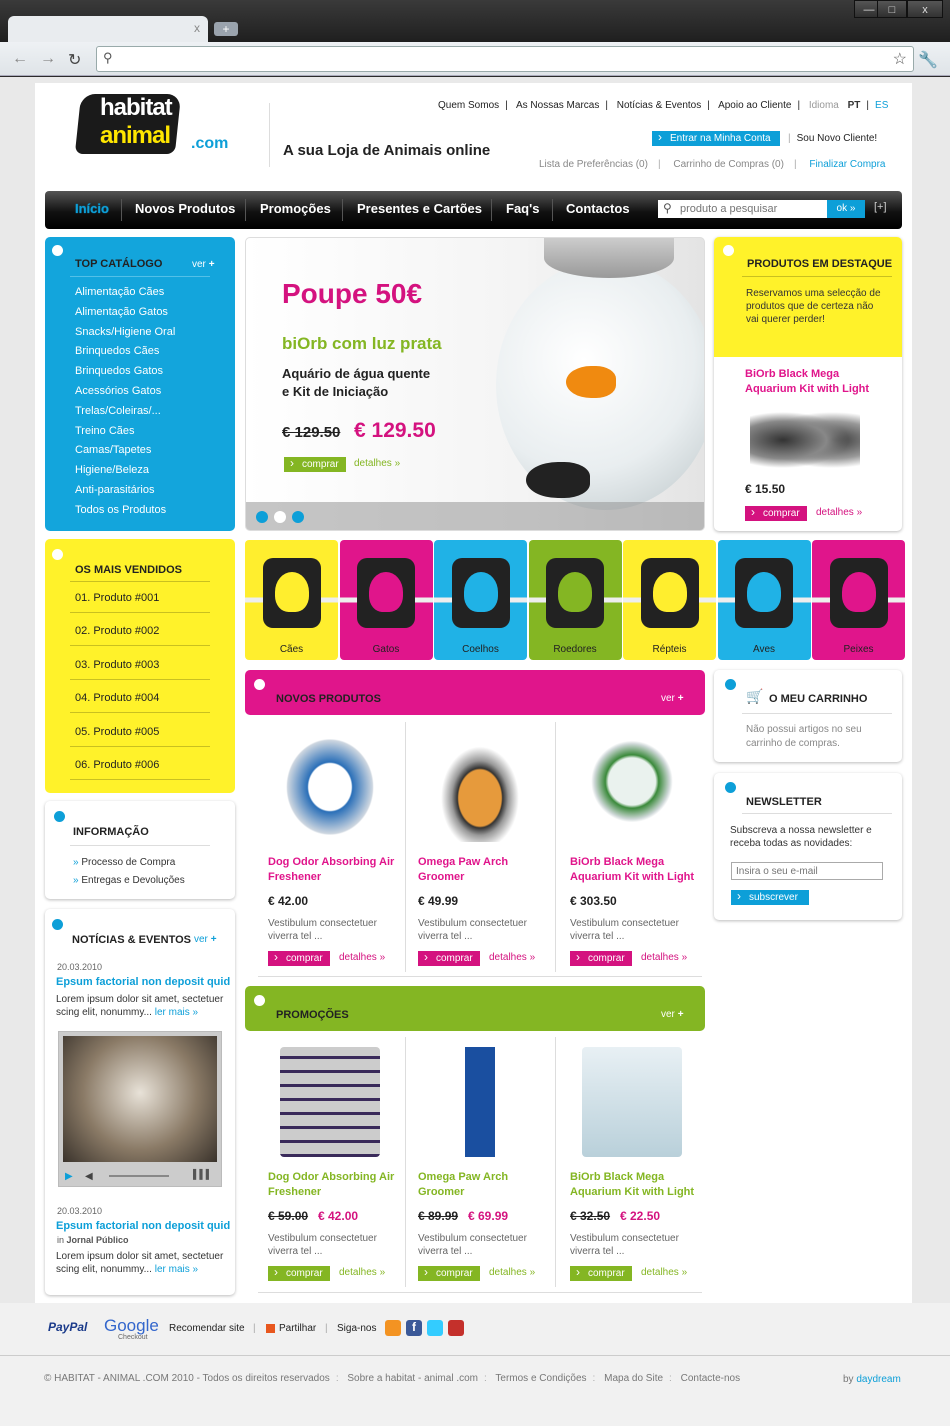 The height and width of the screenshot is (1426, 950). I want to click on star-icon: ☆, so click(900, 59).